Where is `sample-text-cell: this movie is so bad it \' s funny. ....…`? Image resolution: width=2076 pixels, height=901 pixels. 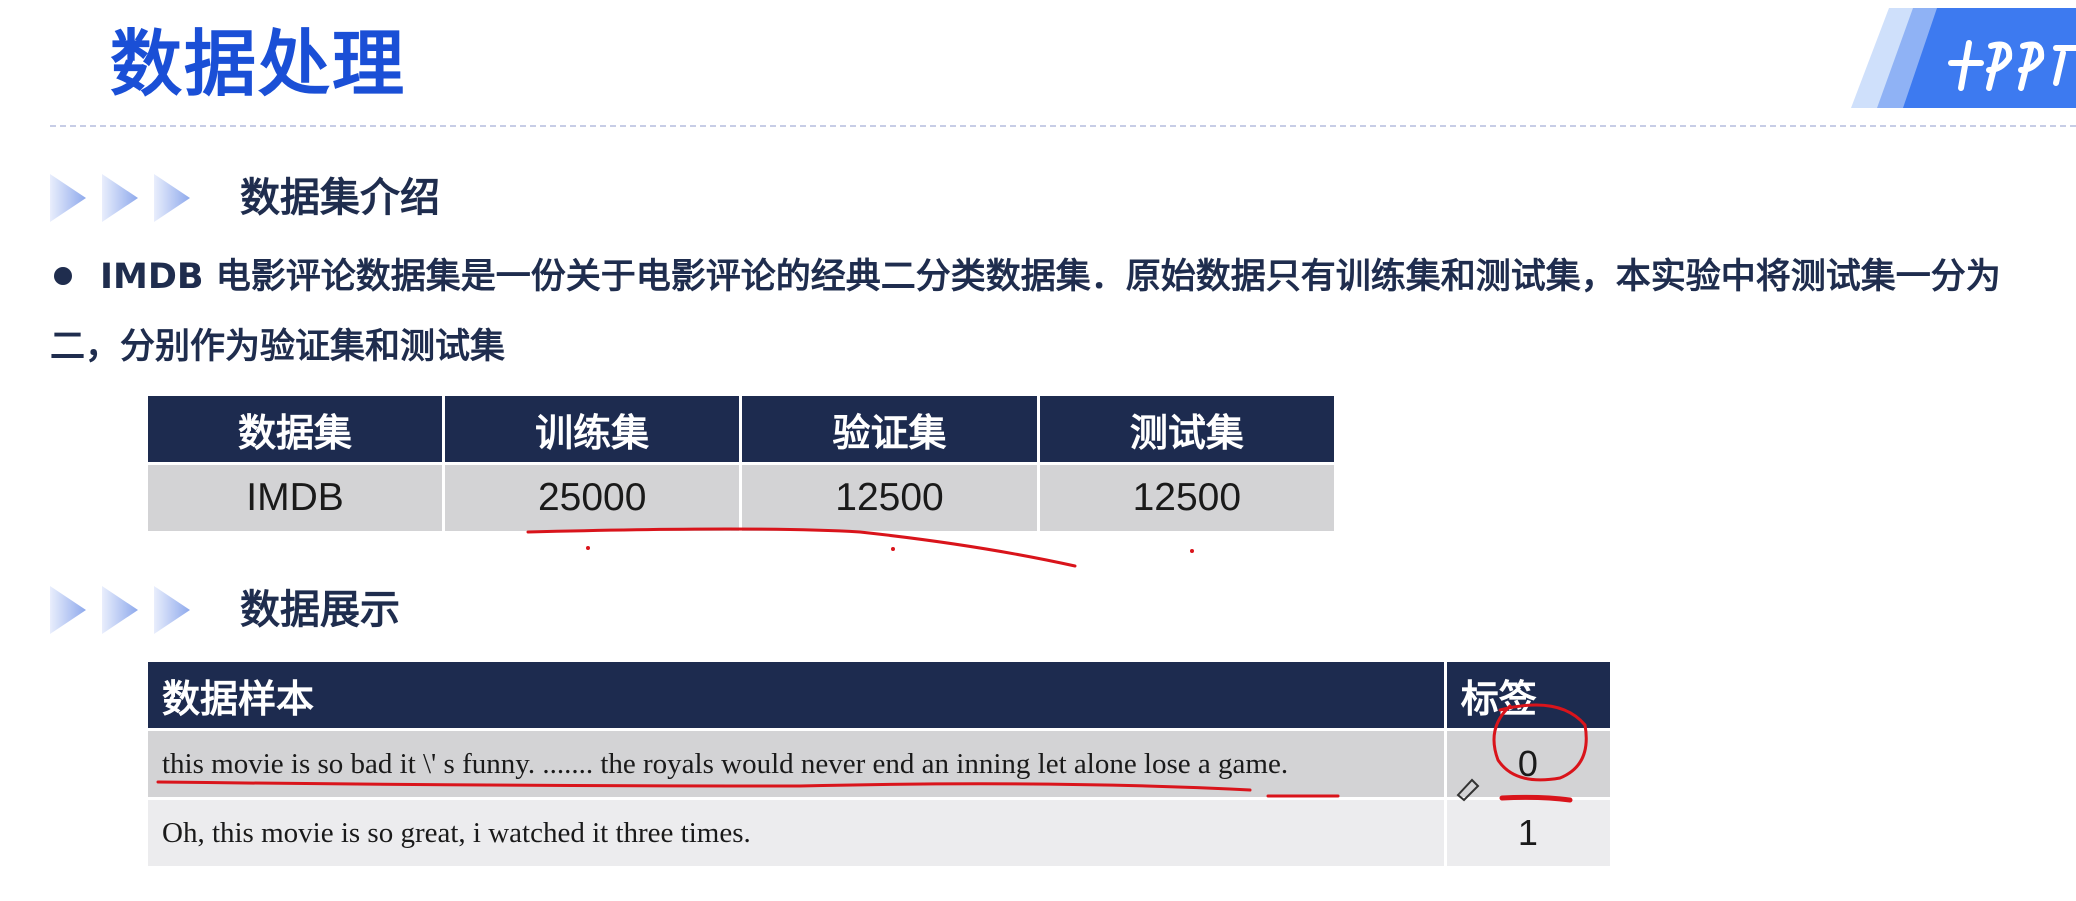
sample-text-cell: this movie is so bad it \' s funny. ....… is located at coordinates (796, 764).